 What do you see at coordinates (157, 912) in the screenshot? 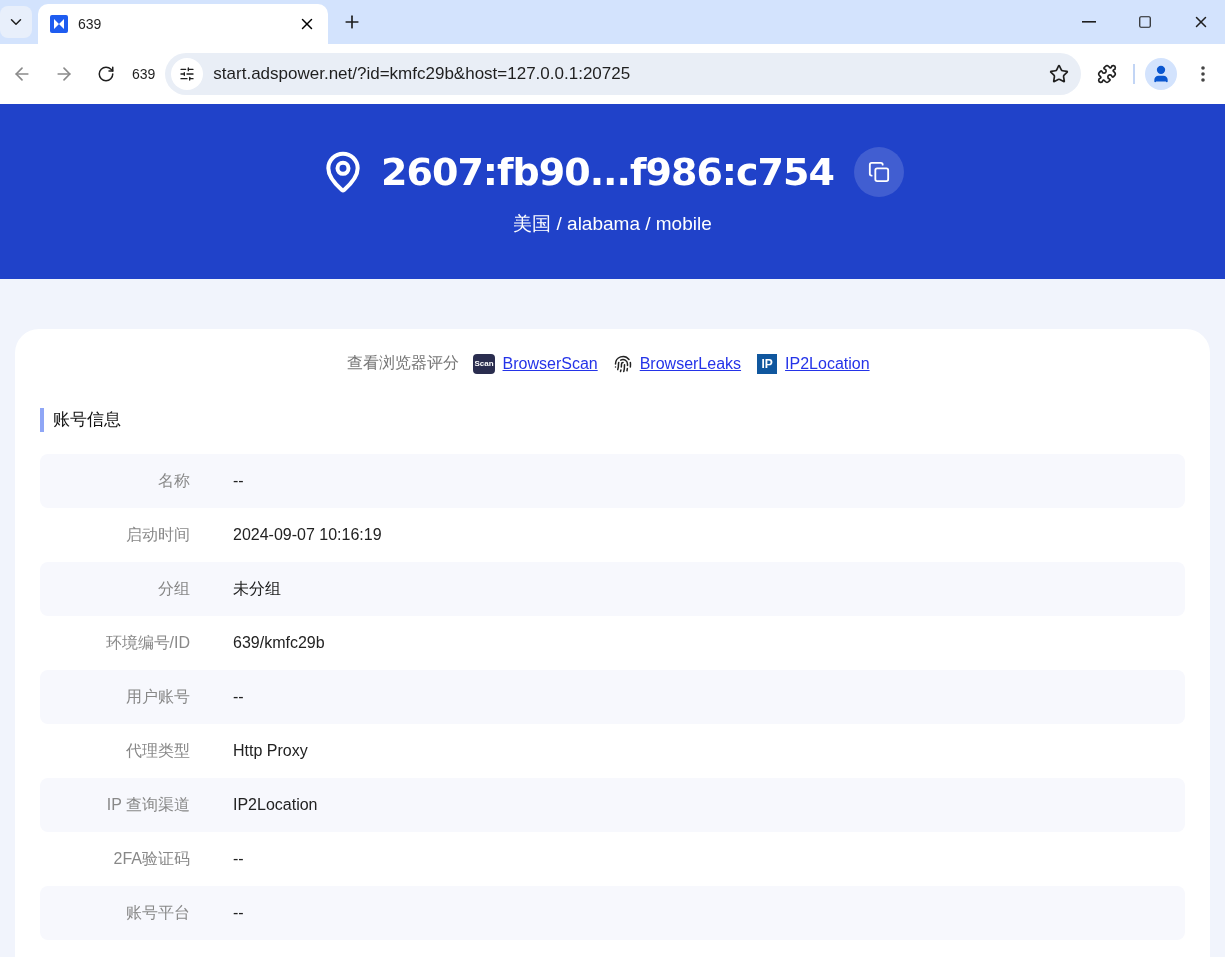
I see `field-label: 账号平台` at bounding box center [157, 912].